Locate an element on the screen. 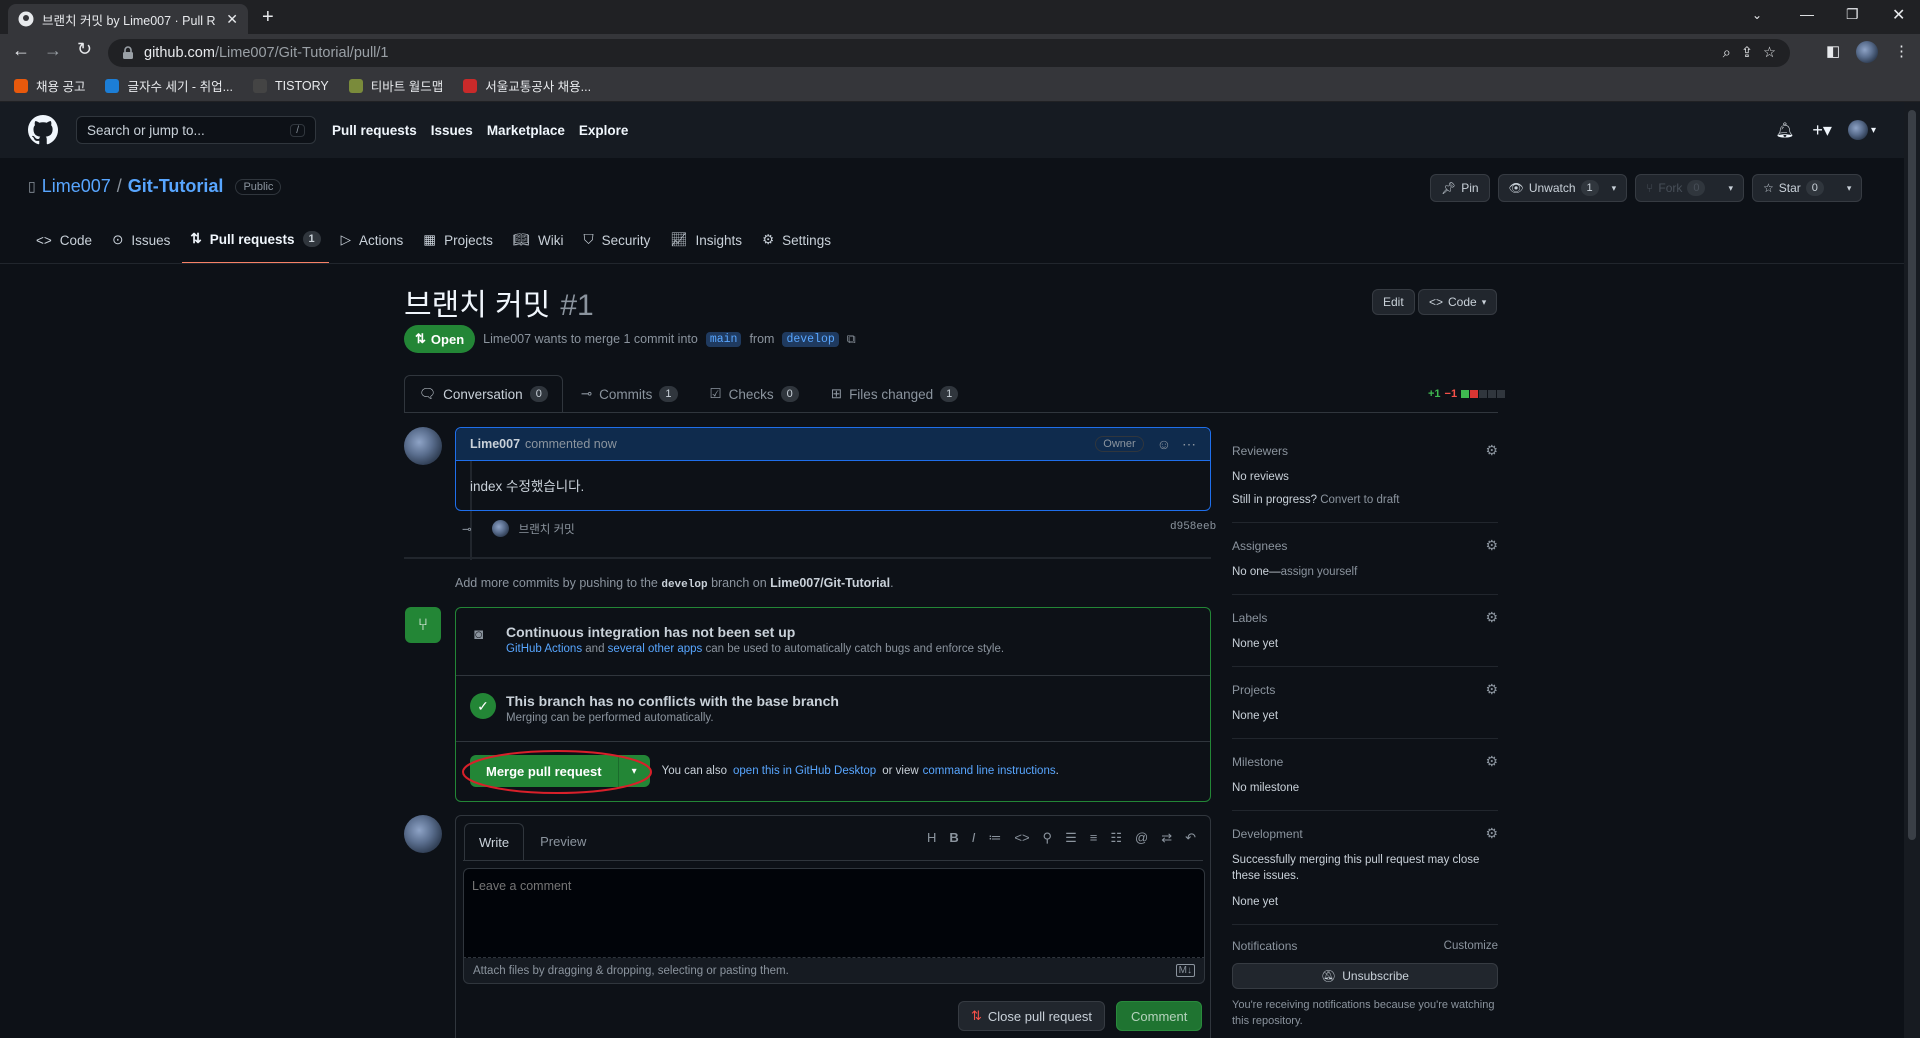  nav-explore: Explore is located at coordinates (604, 130).